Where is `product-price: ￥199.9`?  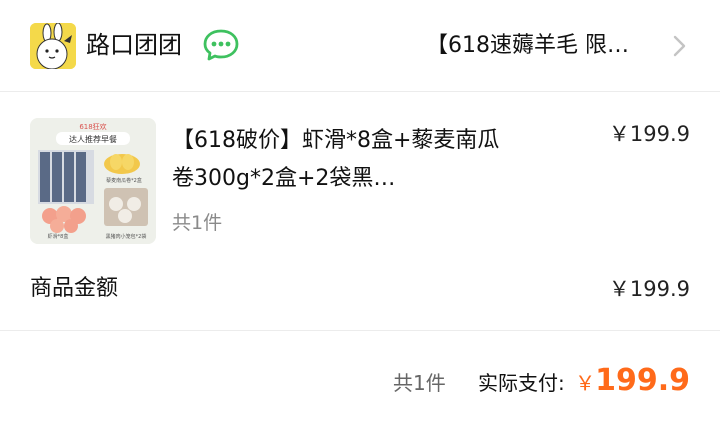
product-price: ￥199.9 is located at coordinates (649, 134).